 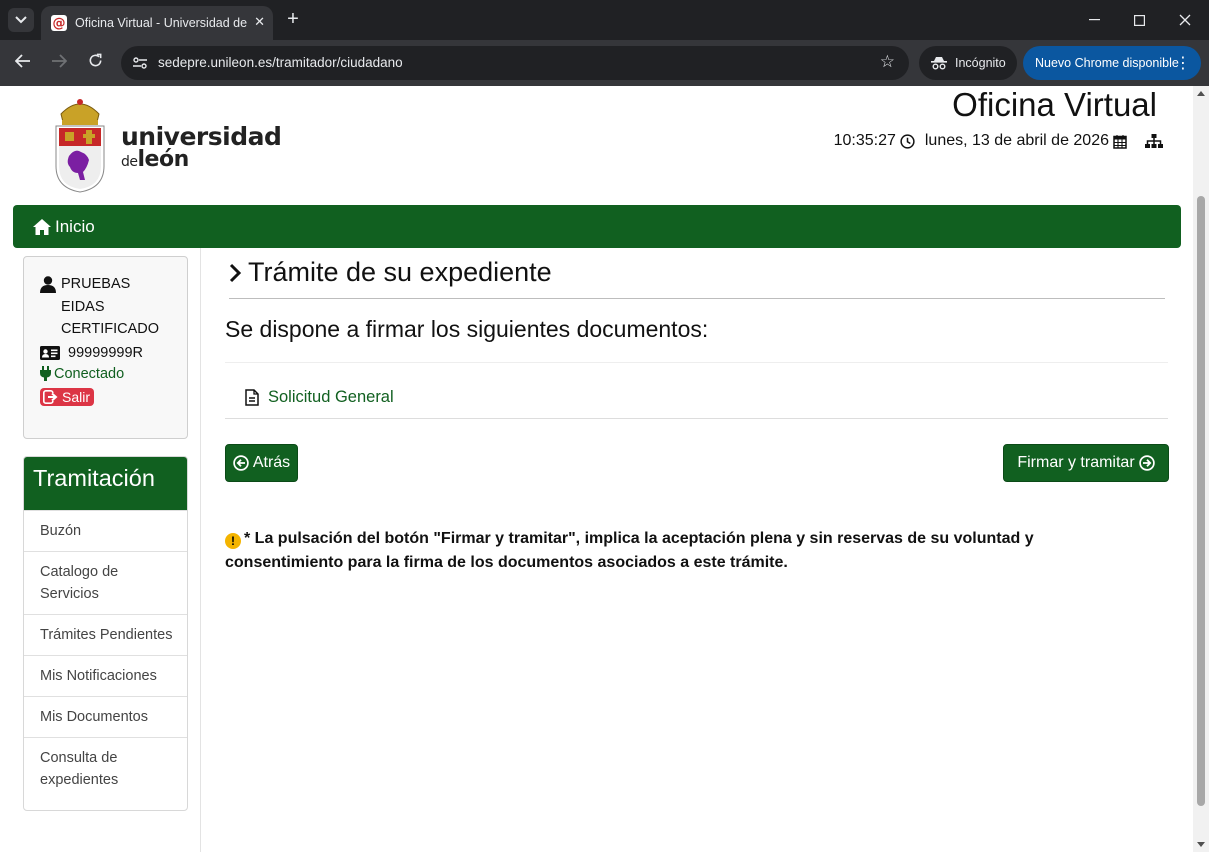 What do you see at coordinates (45, 373) in the screenshot?
I see `plug-icon` at bounding box center [45, 373].